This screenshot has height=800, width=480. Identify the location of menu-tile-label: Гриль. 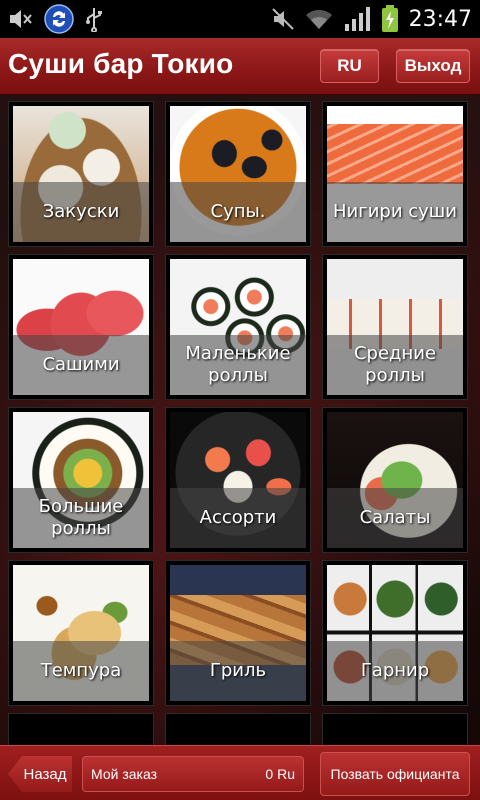
(238, 671).